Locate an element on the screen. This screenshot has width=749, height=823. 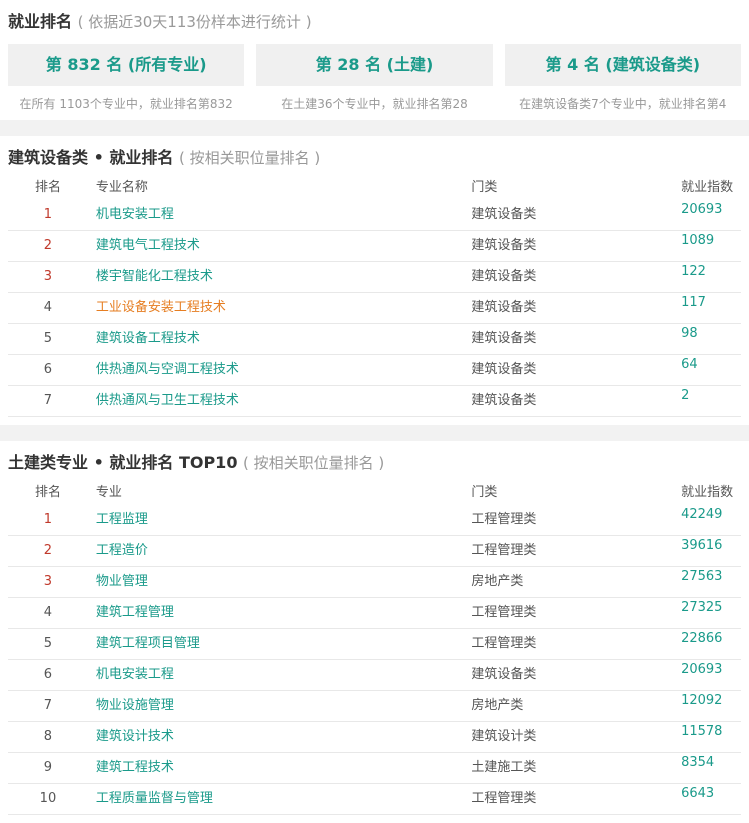
rank-card-equipment-desc: 在建筑设备类7个专业中，就业排名第4 is located at coordinates (623, 104).